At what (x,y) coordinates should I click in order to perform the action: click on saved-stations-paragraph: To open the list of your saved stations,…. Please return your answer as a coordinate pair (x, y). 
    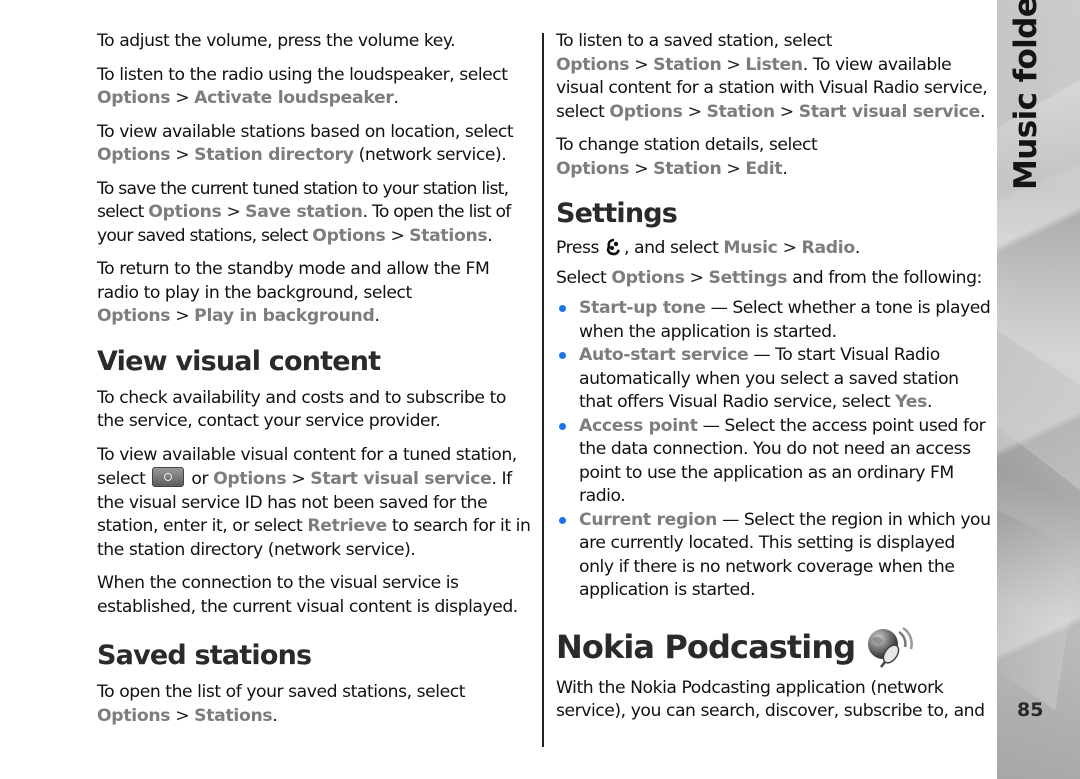
    Looking at the image, I should click on (315, 704).